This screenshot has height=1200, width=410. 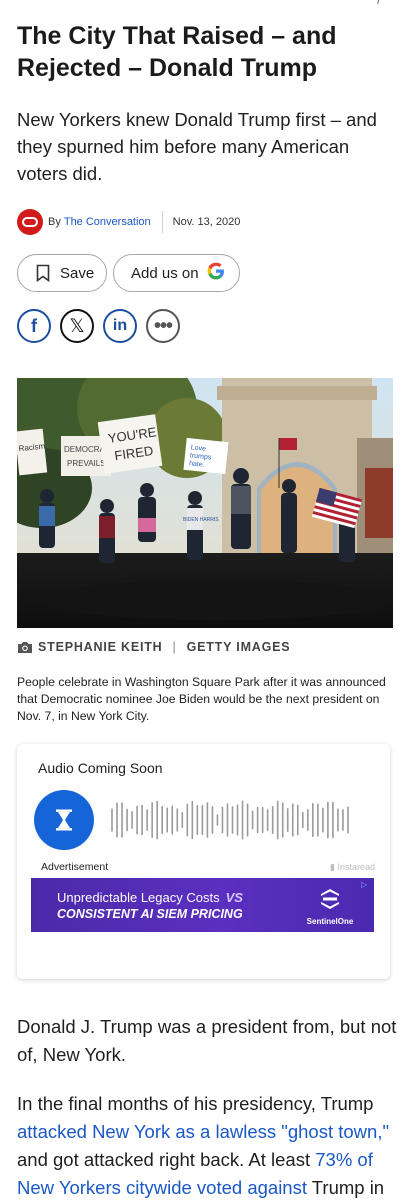 I want to click on speech-bubble-icon, so click(x=30, y=222).